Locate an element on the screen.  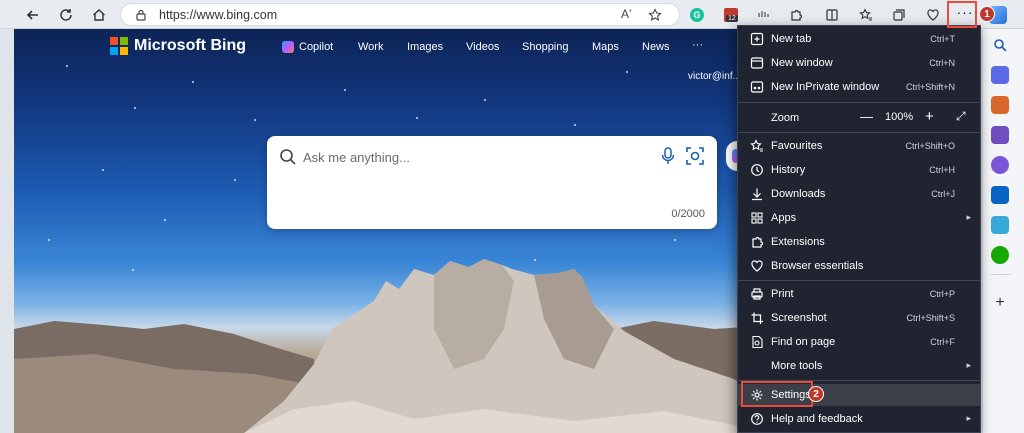
menu-new-inprivate-window: New InPrivate window Ctrl+Shift+N is located at coordinates (859, 87).